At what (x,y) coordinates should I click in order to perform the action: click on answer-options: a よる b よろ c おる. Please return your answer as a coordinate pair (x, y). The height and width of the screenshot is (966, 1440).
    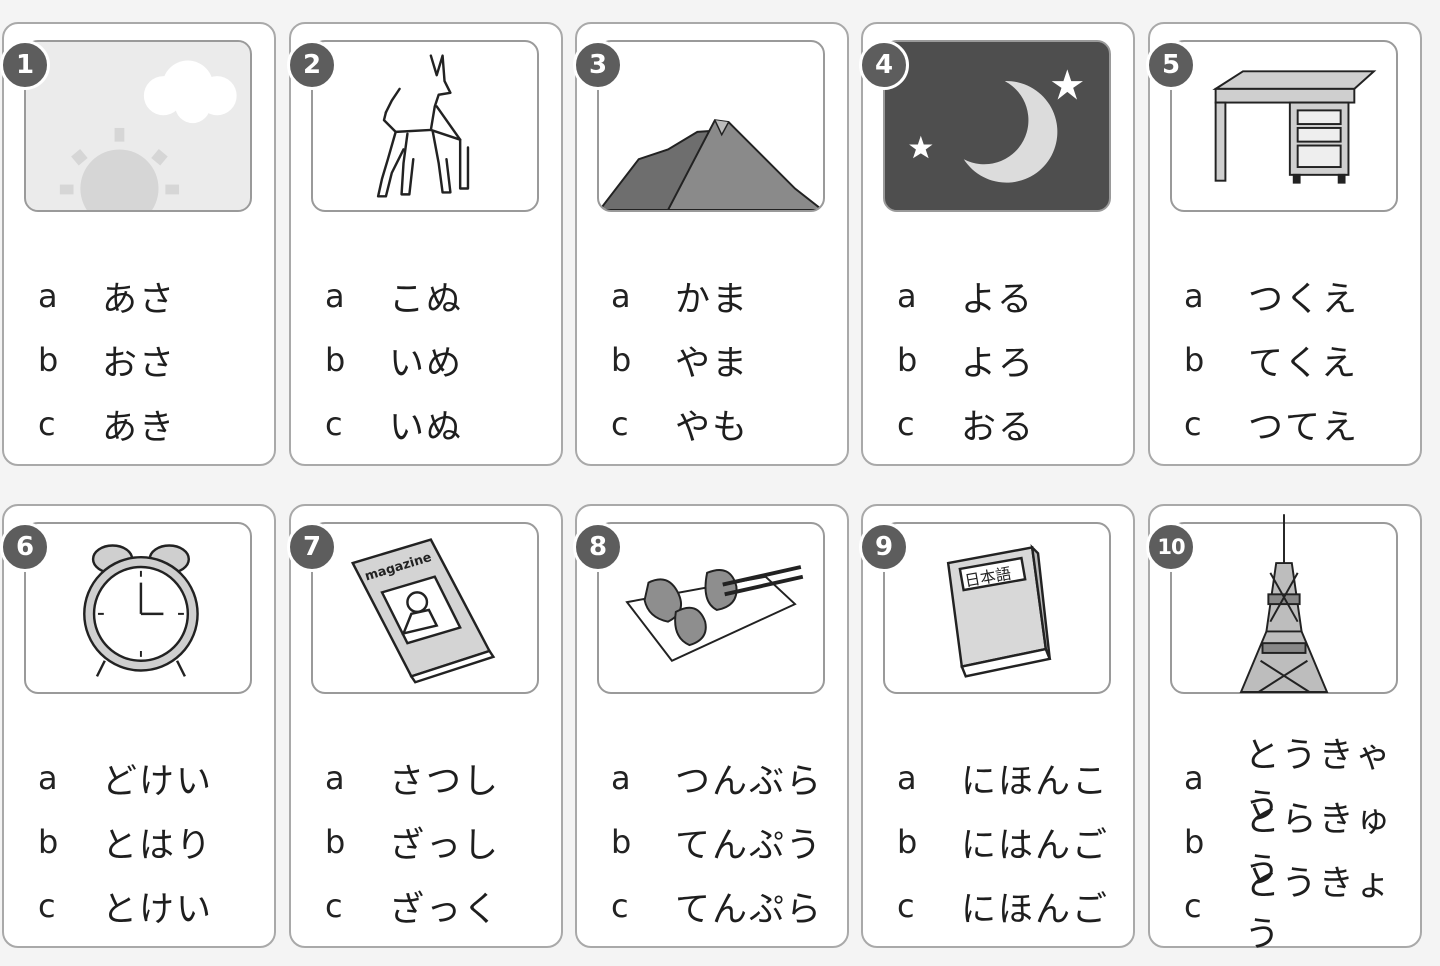
    Looking at the image, I should click on (966, 360).